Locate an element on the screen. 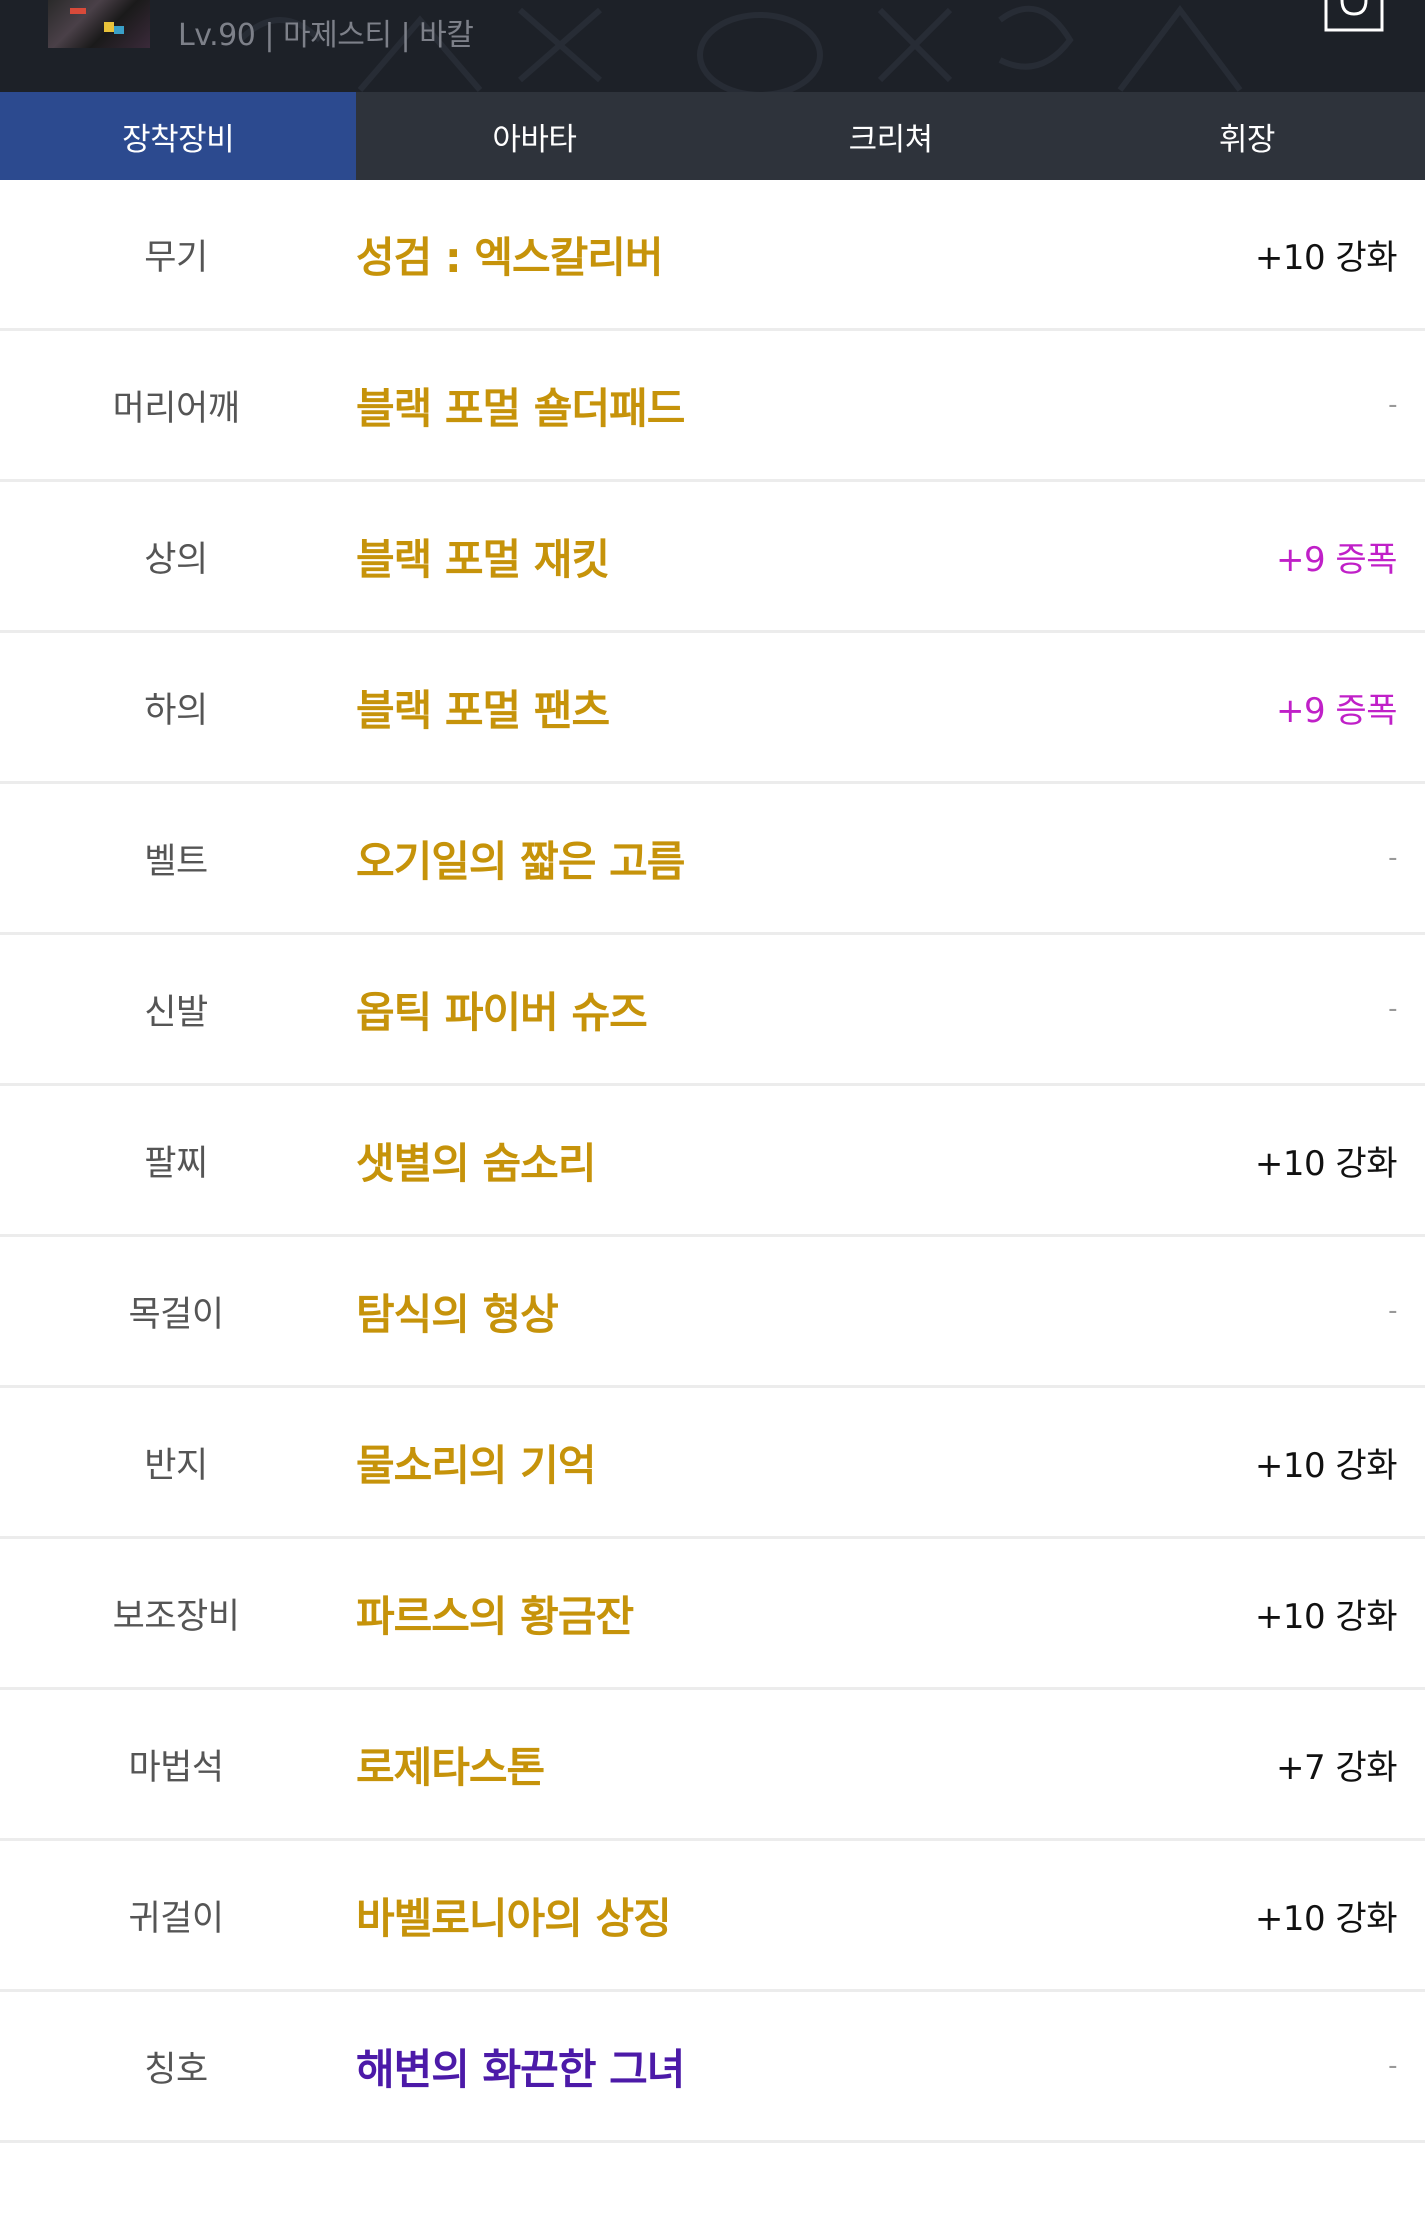 The width and height of the screenshot is (1425, 2218). equipment-row: 머리어깨 블랙 포멀 숄더패드 - is located at coordinates (712, 406).